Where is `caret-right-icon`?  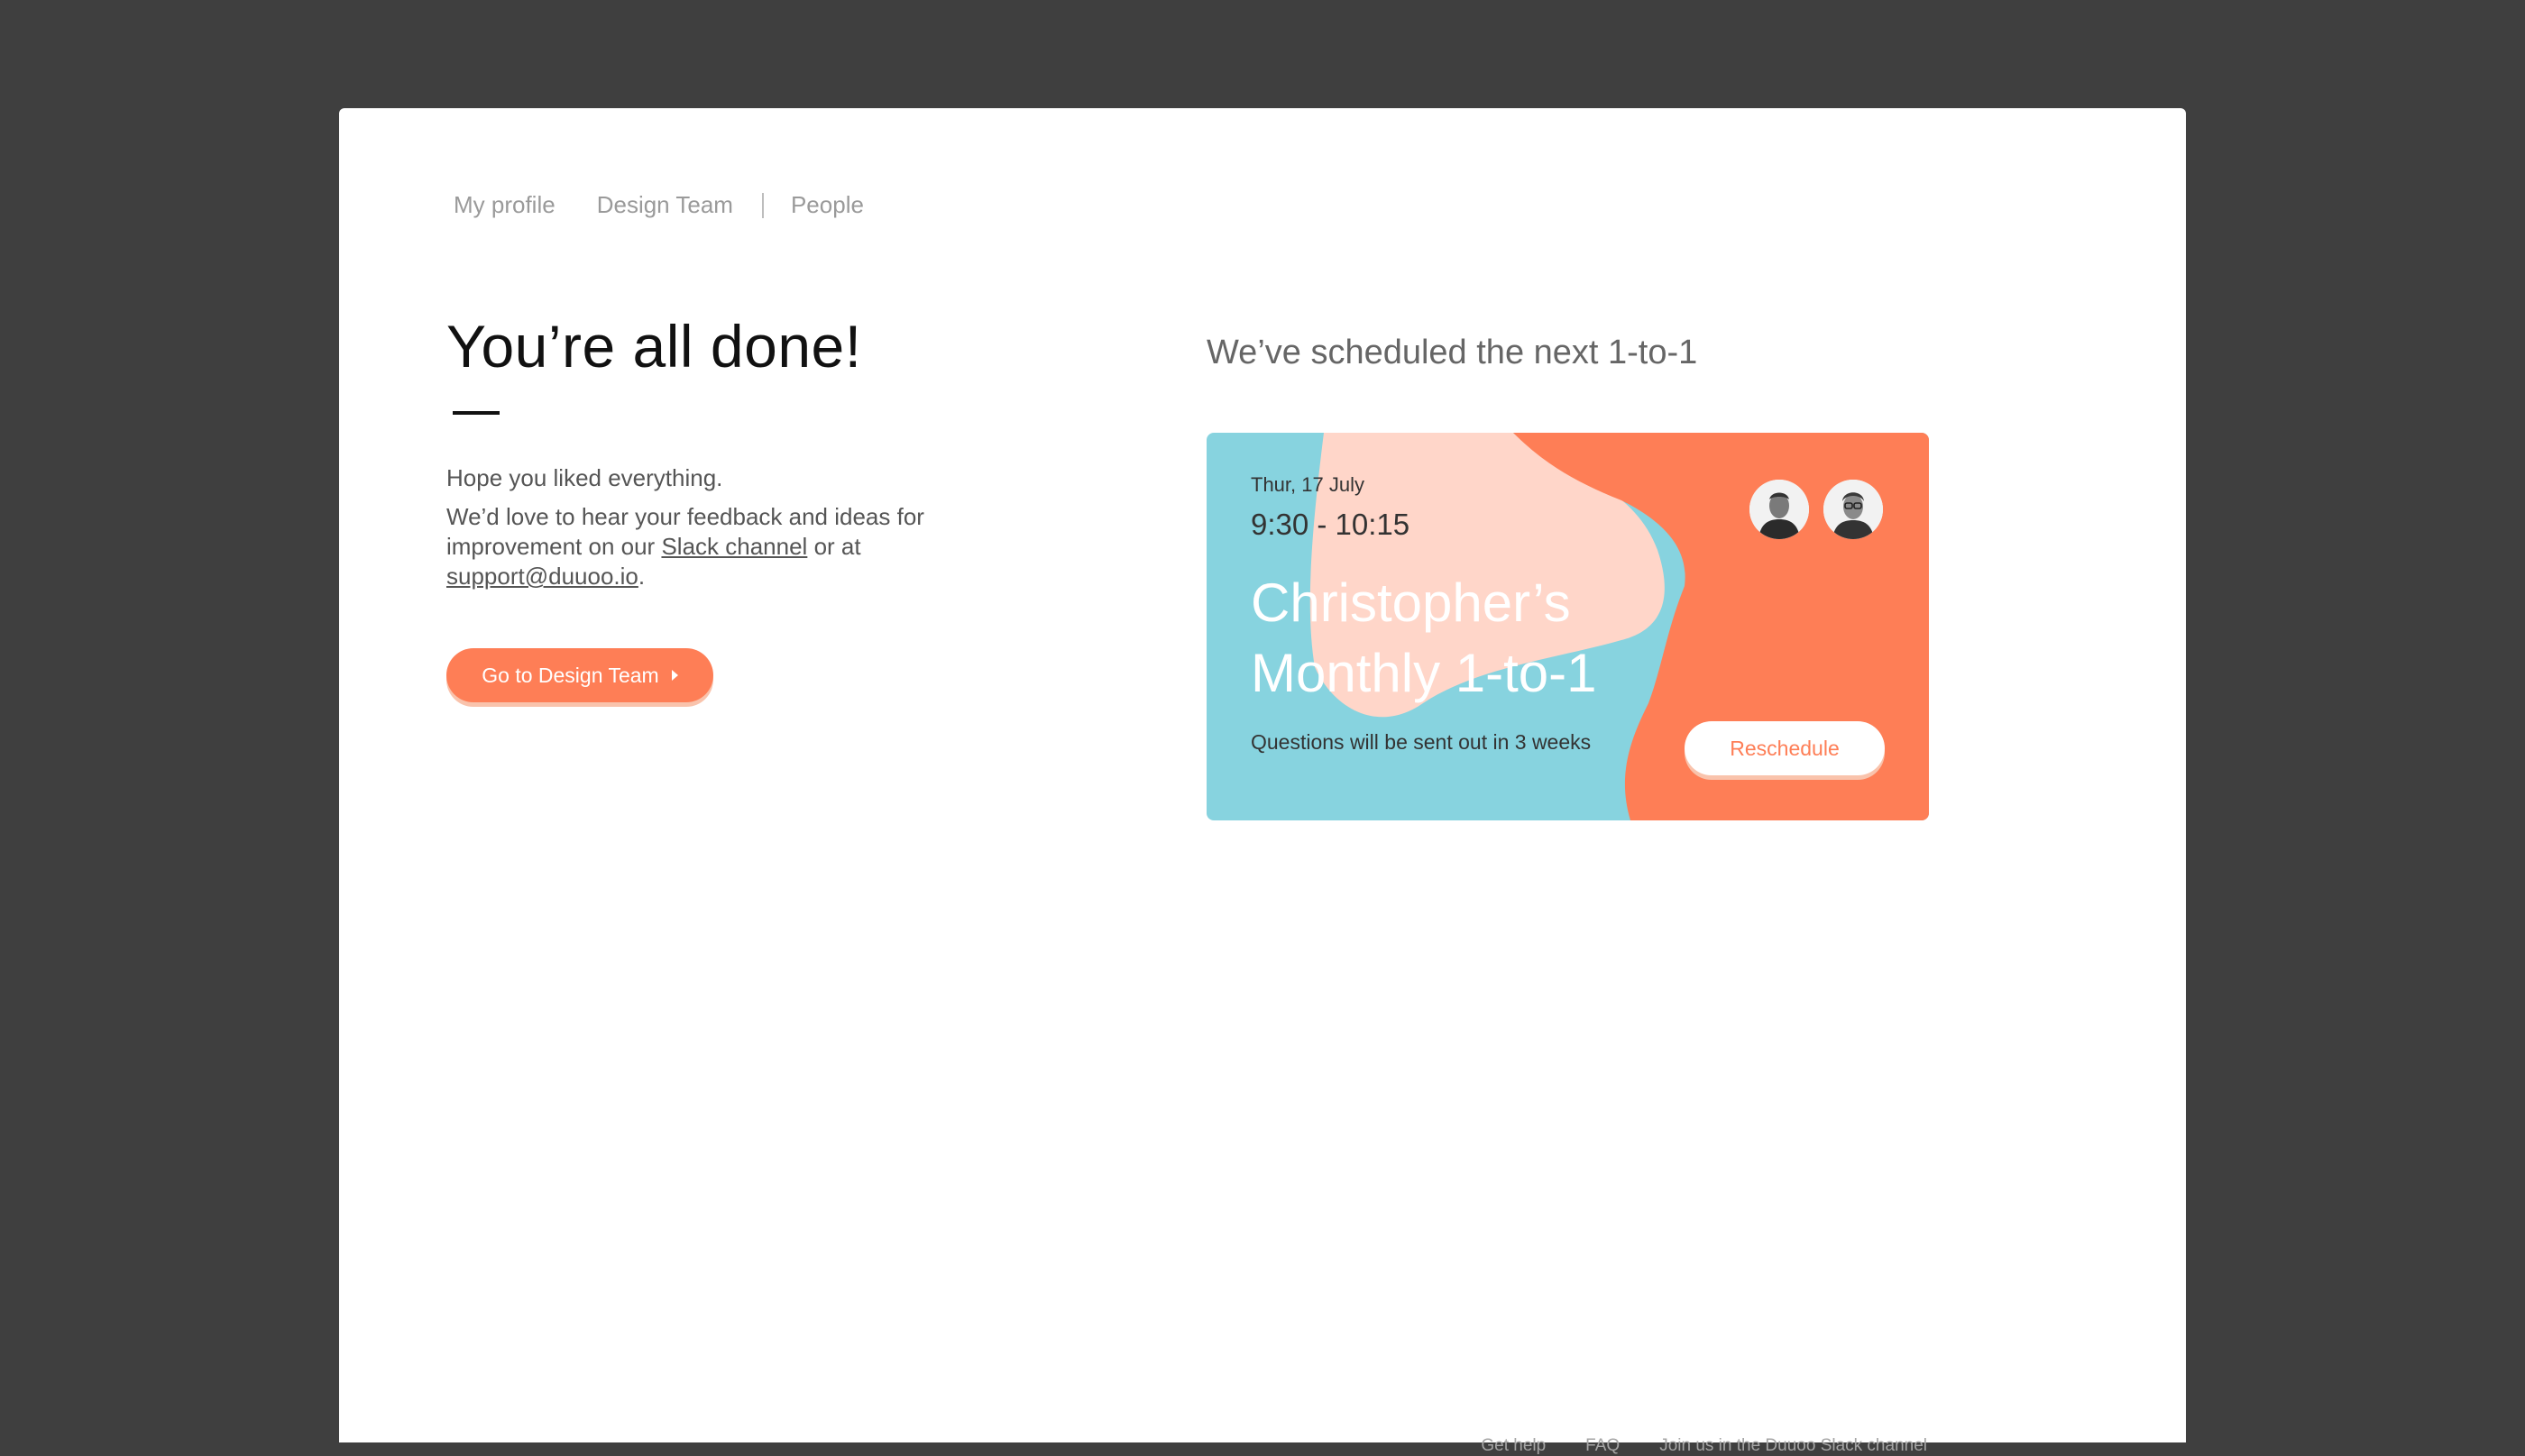
caret-right-icon is located at coordinates (674, 675).